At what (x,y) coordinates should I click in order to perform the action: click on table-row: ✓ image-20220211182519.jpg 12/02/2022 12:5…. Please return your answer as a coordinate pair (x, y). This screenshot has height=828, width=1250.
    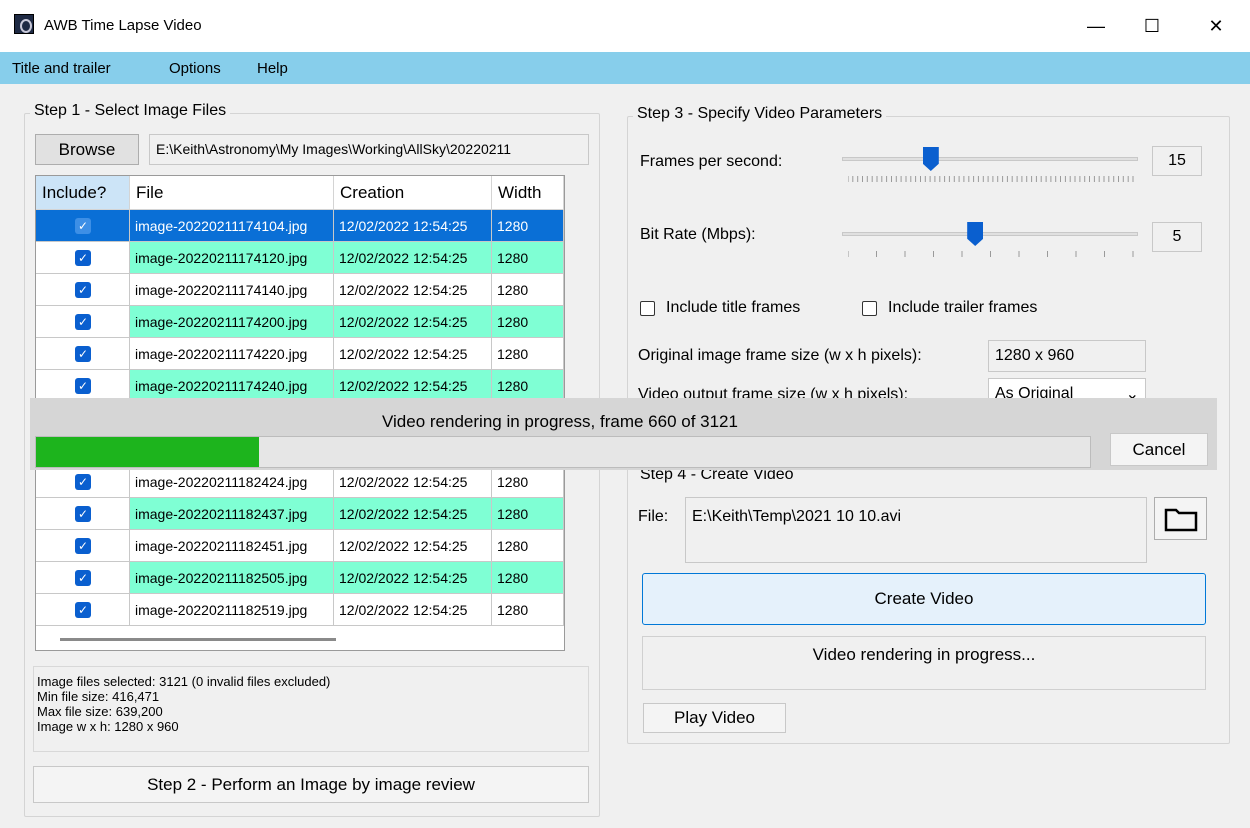
    Looking at the image, I should click on (300, 610).